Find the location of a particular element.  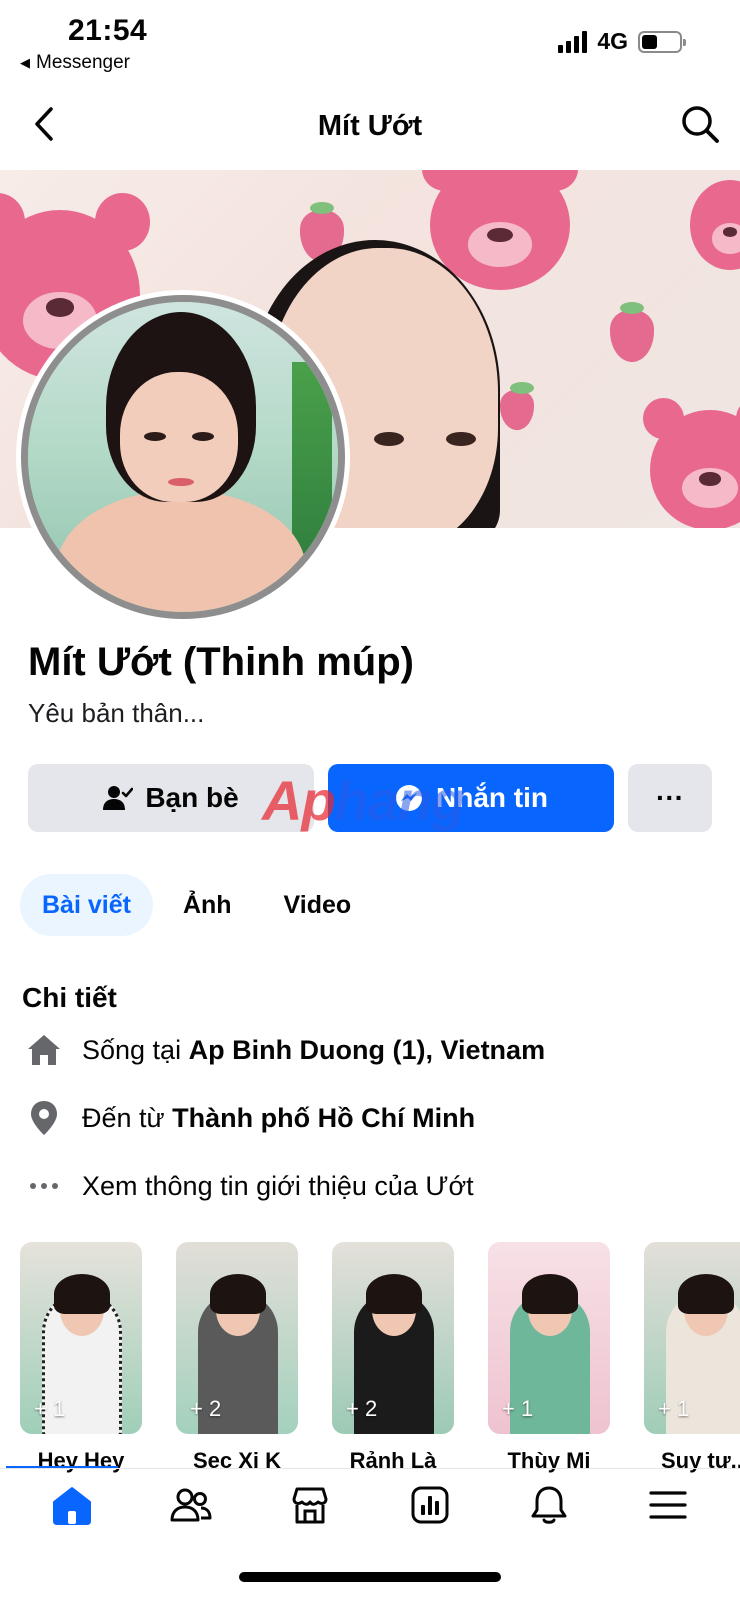

profile-header: Mít Ướt is located at coordinates (370, 125).